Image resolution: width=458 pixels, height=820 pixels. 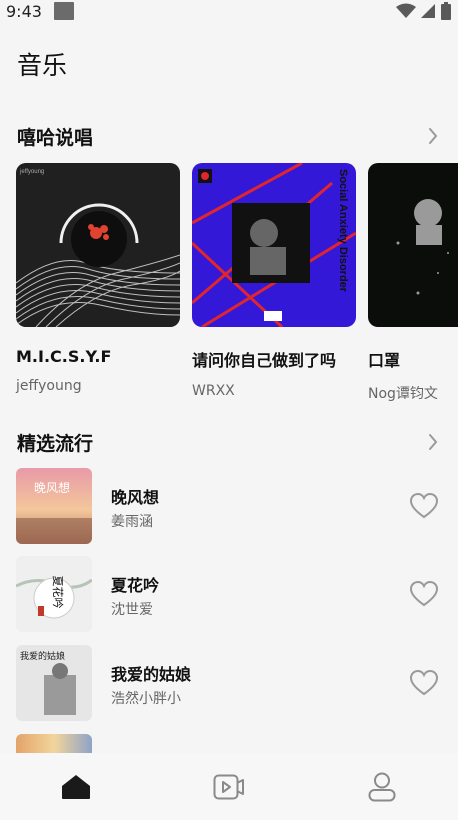 I want to click on song-item: 夏花吟 夏花吟 沈世爱, so click(x=229, y=594).